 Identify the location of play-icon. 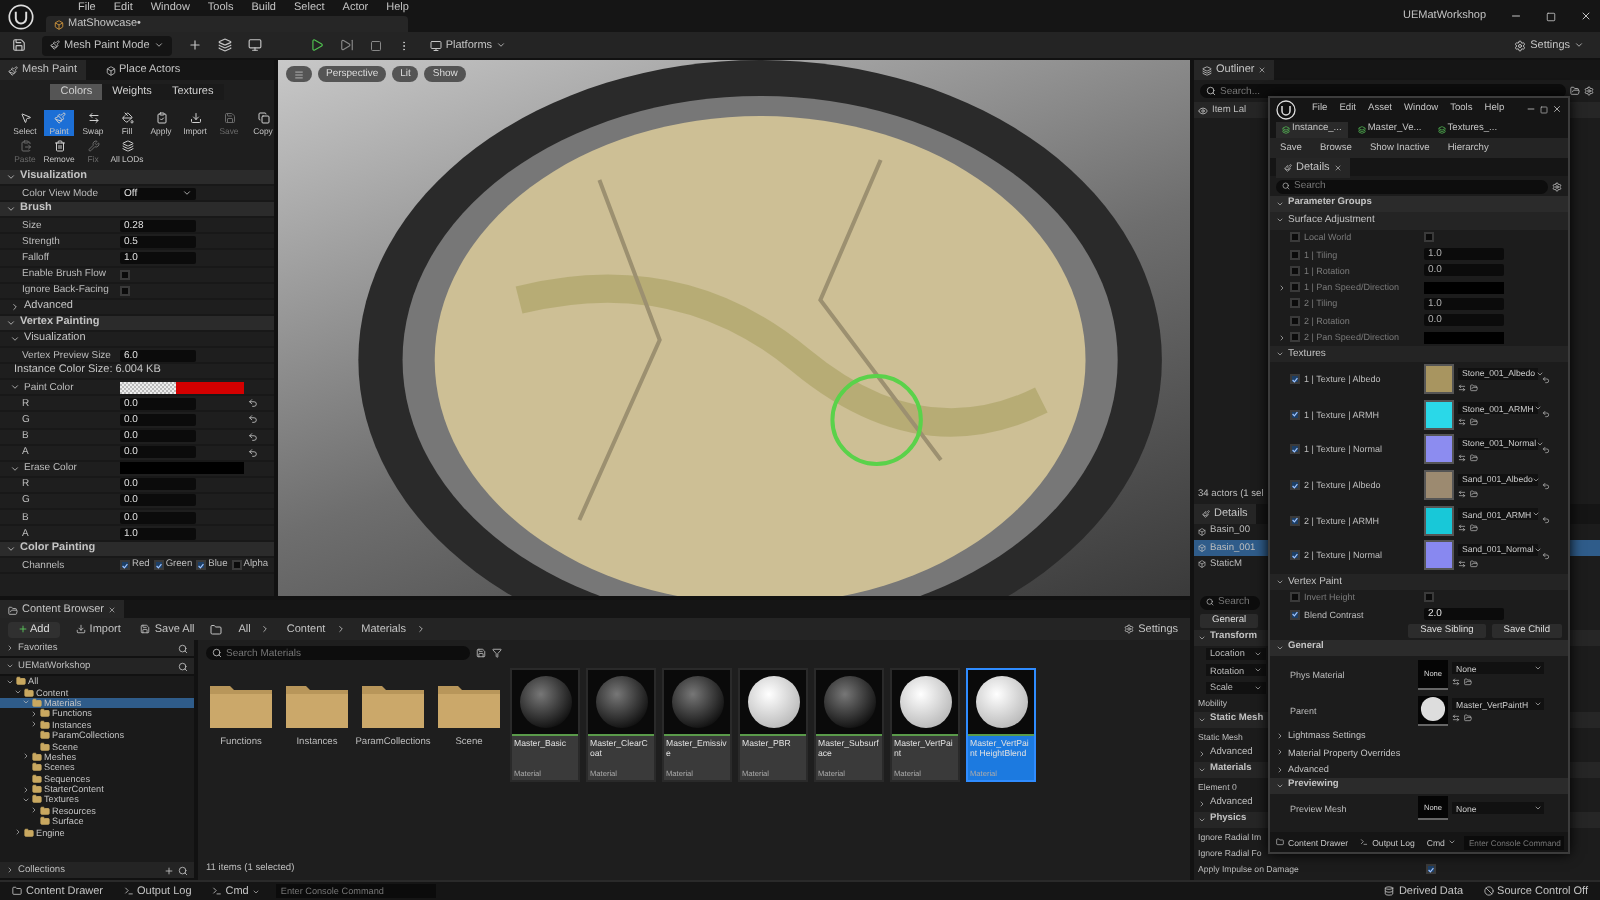
(316, 45).